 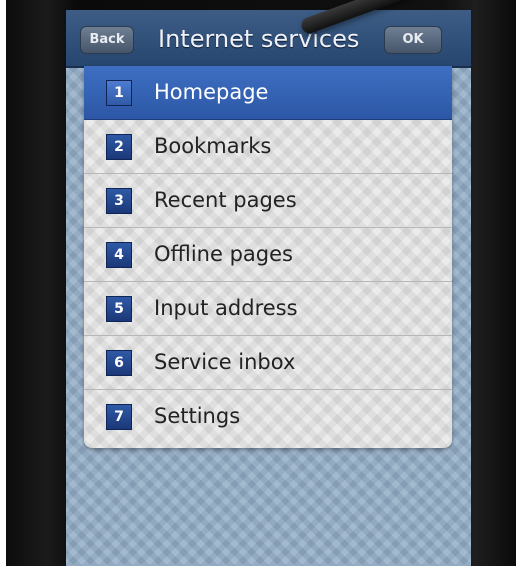 I want to click on menu-item-label: Bookmarks, so click(x=213, y=146).